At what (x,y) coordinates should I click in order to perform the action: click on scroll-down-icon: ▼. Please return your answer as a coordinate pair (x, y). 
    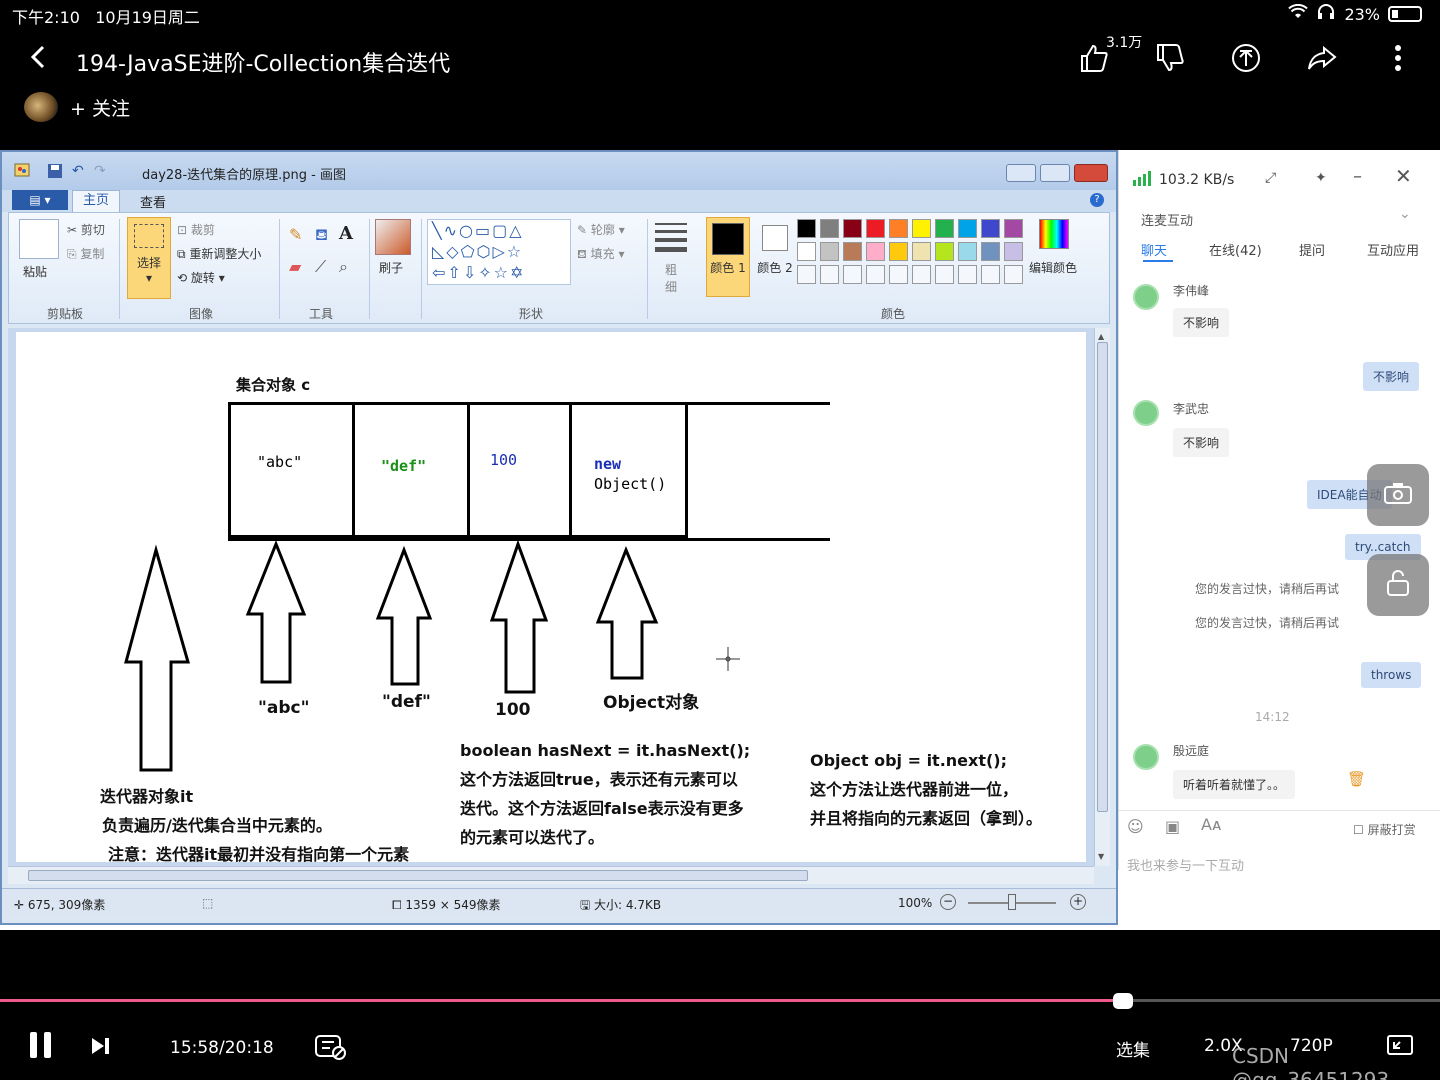
    Looking at the image, I should click on (1101, 856).